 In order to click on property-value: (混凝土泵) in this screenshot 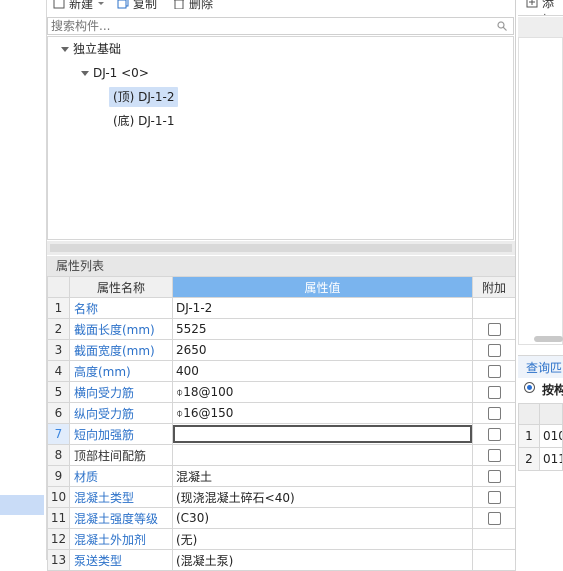, I will do `click(322, 560)`.